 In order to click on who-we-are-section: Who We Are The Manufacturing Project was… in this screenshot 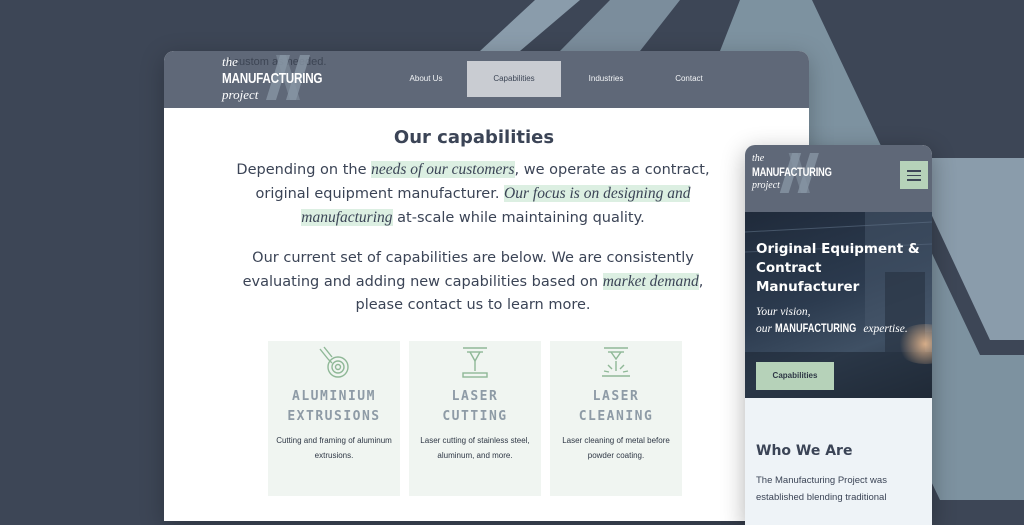, I will do `click(838, 461)`.